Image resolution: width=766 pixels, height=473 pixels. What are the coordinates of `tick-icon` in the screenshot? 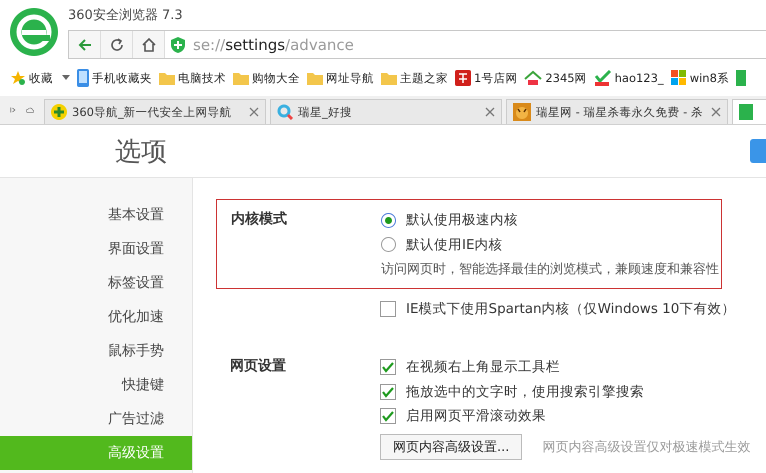 It's located at (603, 78).